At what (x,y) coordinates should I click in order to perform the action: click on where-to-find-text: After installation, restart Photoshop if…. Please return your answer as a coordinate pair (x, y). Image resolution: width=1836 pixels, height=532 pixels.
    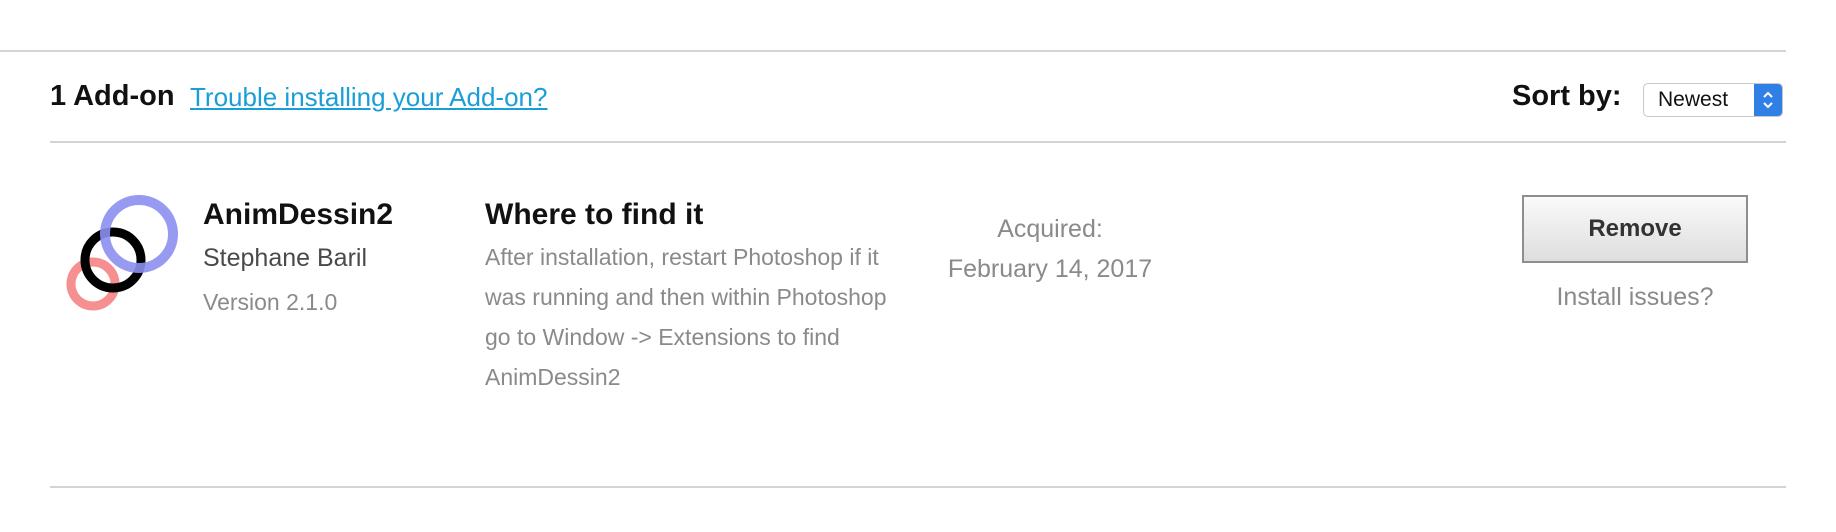
    Looking at the image, I should click on (705, 317).